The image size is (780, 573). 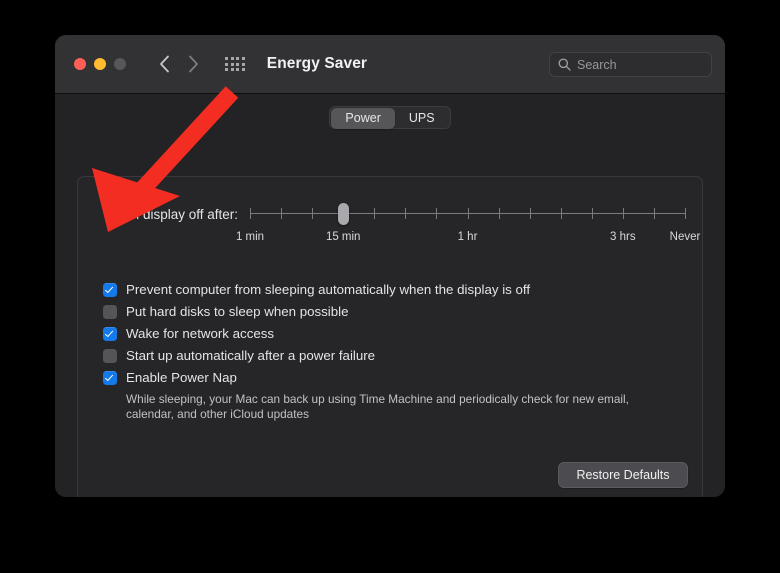 What do you see at coordinates (564, 64) in the screenshot?
I see `search-icon` at bounding box center [564, 64].